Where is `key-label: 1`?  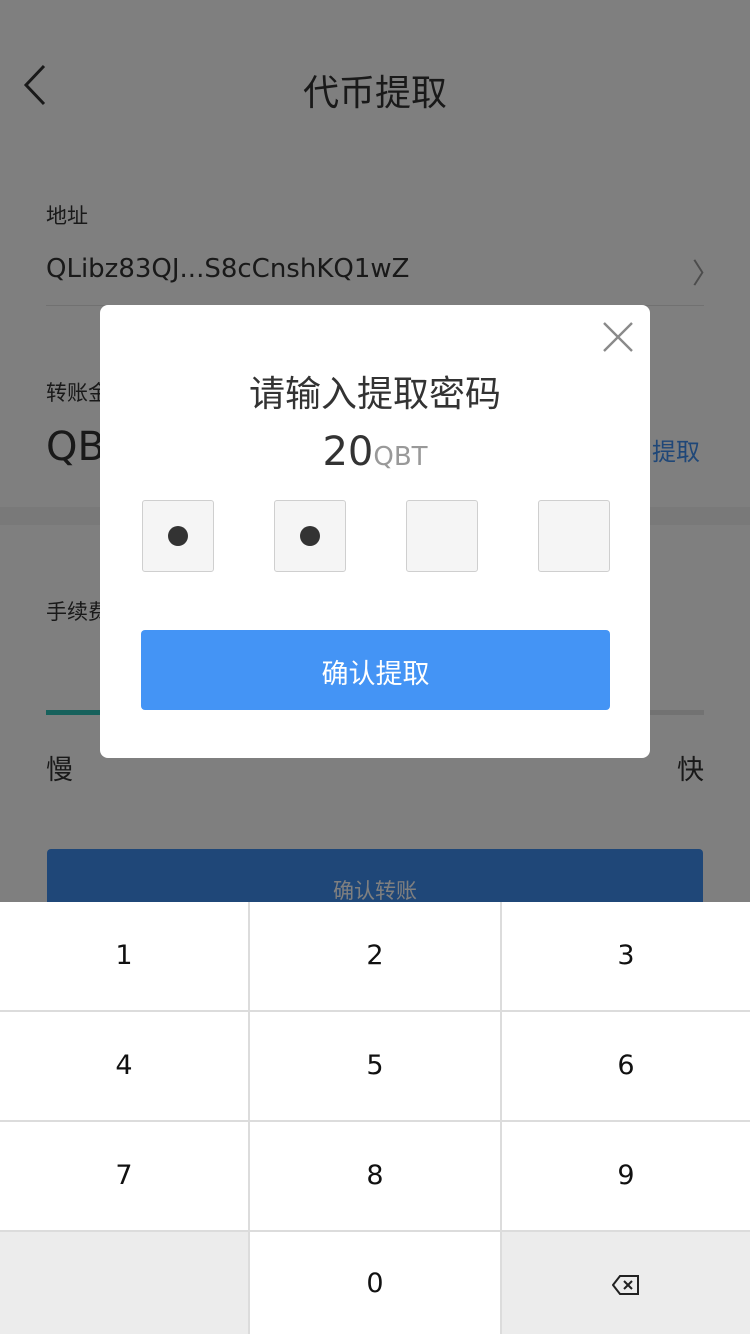
key-label: 1 is located at coordinates (124, 955).